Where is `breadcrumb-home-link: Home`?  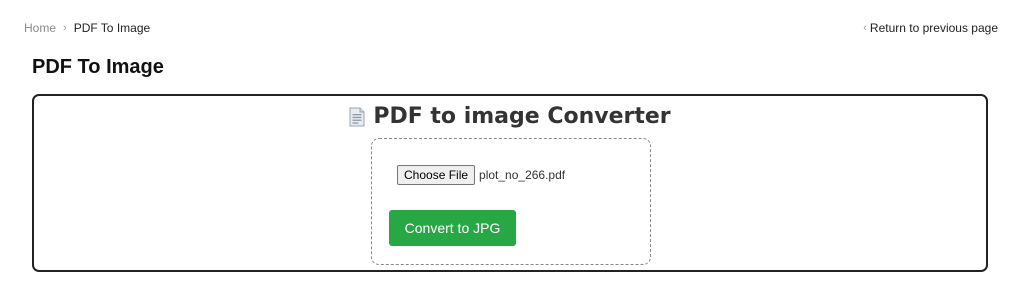
breadcrumb-home-link: Home is located at coordinates (40, 28).